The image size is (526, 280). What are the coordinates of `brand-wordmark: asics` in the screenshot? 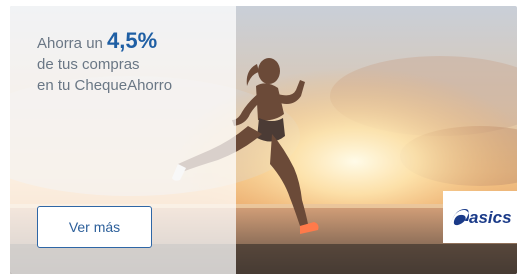 It's located at (490, 217).